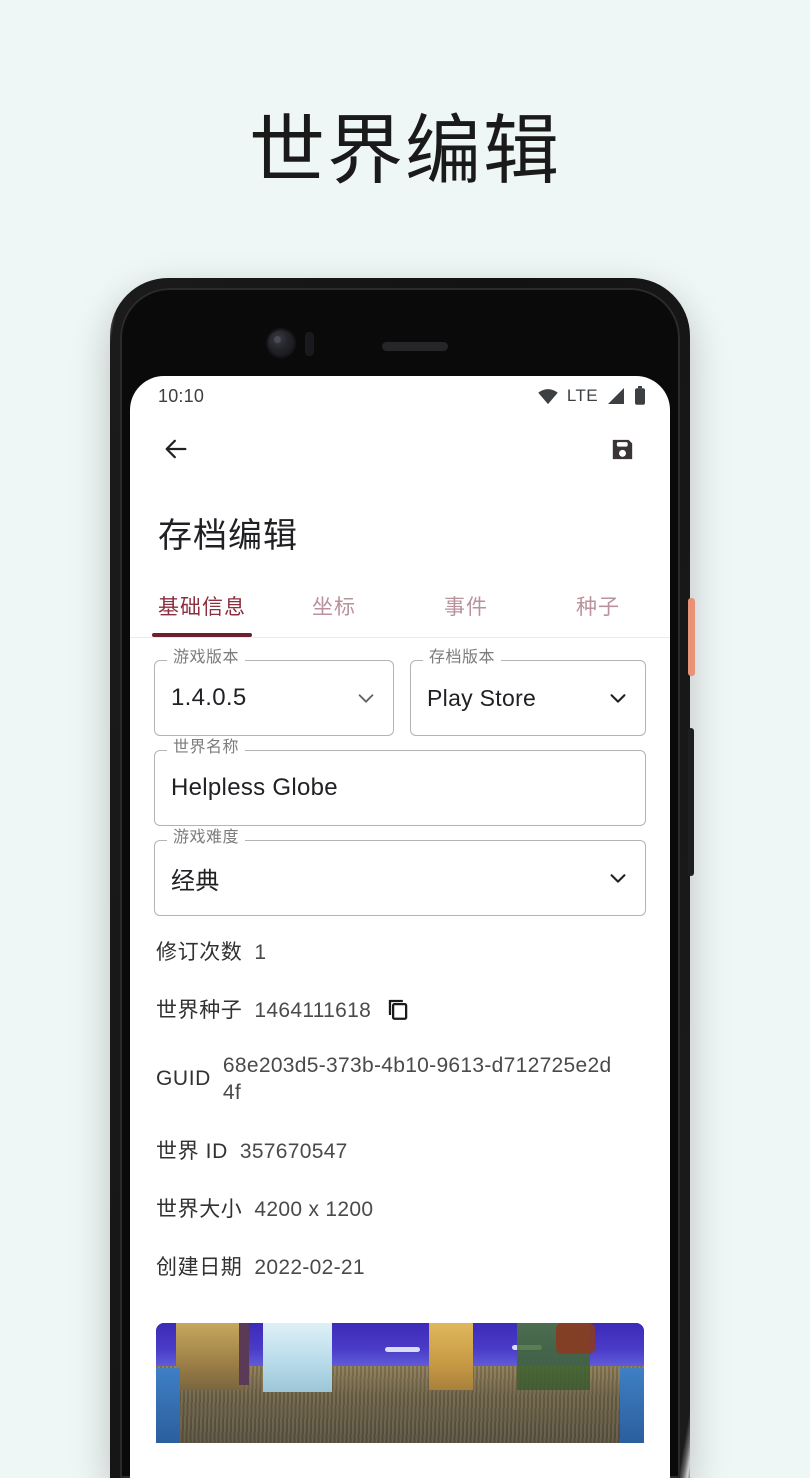 This screenshot has height=1478, width=810. What do you see at coordinates (168, 1405) in the screenshot?
I see `map-ocean-left` at bounding box center [168, 1405].